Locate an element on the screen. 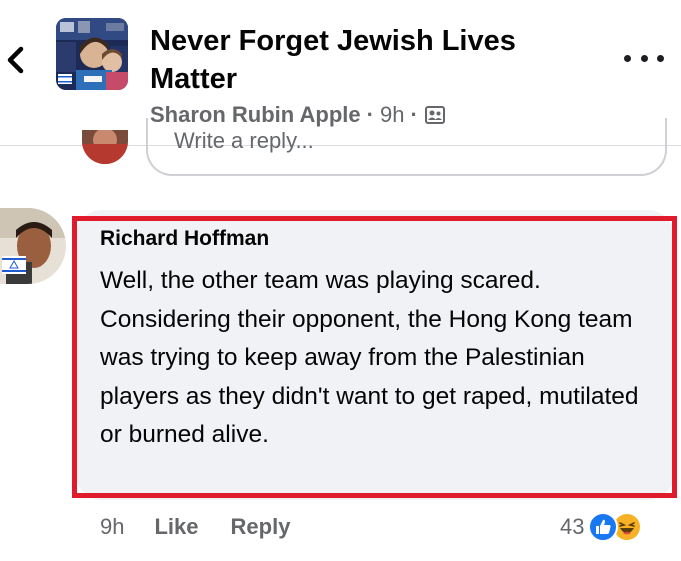 The width and height of the screenshot is (681, 561). back-button is located at coordinates (15, 60).